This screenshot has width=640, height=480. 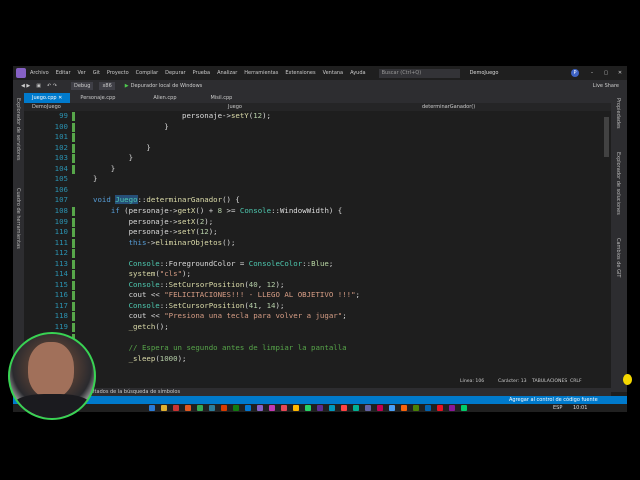 What do you see at coordinates (136, 232) in the screenshot?
I see `code-line: 110 personaje->setY(12);` at bounding box center [136, 232].